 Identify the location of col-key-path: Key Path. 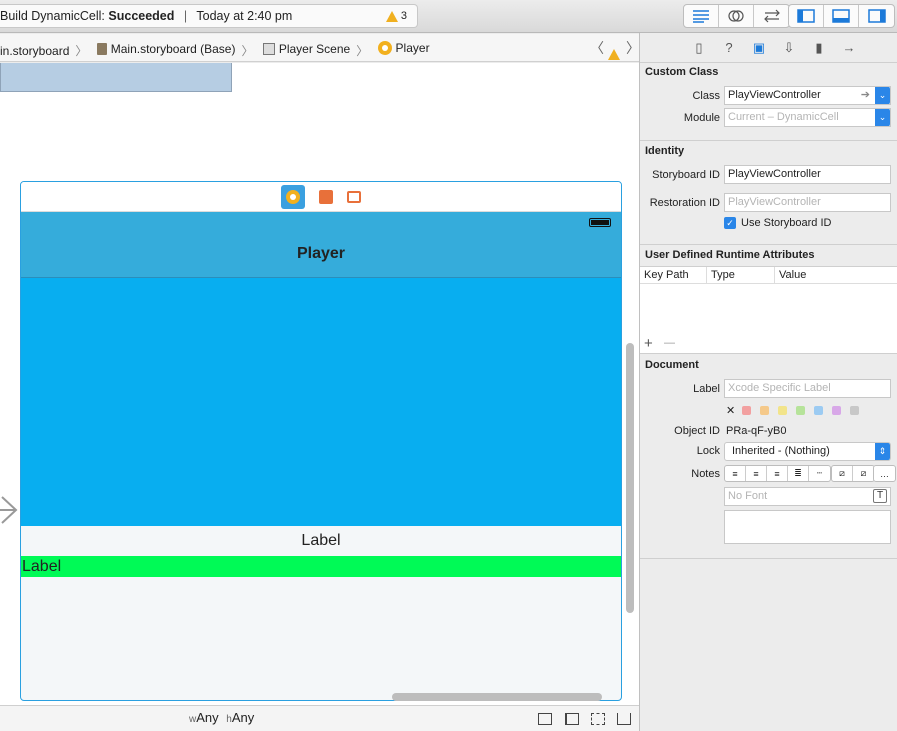
(673, 275).